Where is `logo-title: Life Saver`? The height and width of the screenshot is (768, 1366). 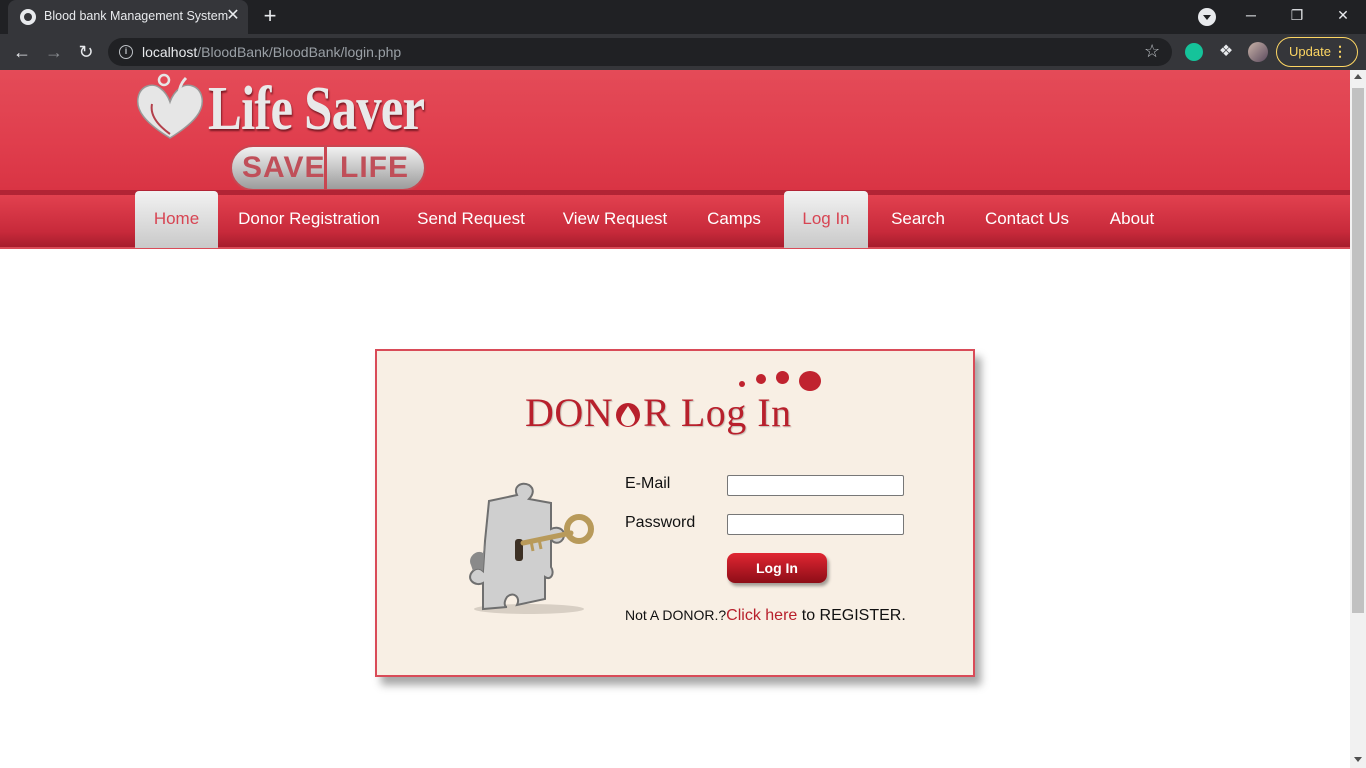
logo-title: Life Saver is located at coordinates (316, 109).